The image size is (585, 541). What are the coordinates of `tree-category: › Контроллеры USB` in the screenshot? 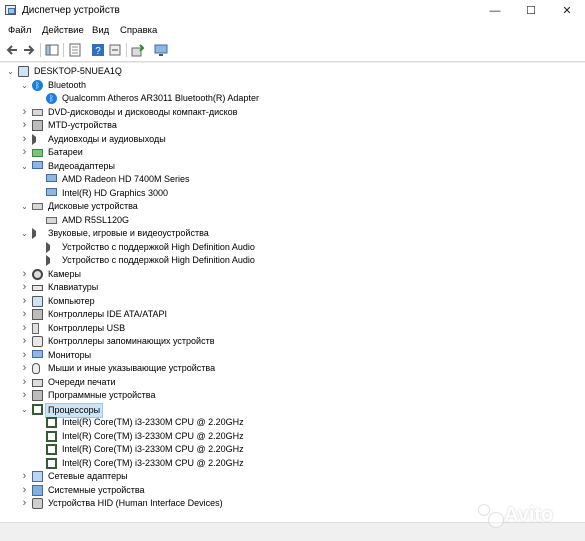 It's located at (292, 328).